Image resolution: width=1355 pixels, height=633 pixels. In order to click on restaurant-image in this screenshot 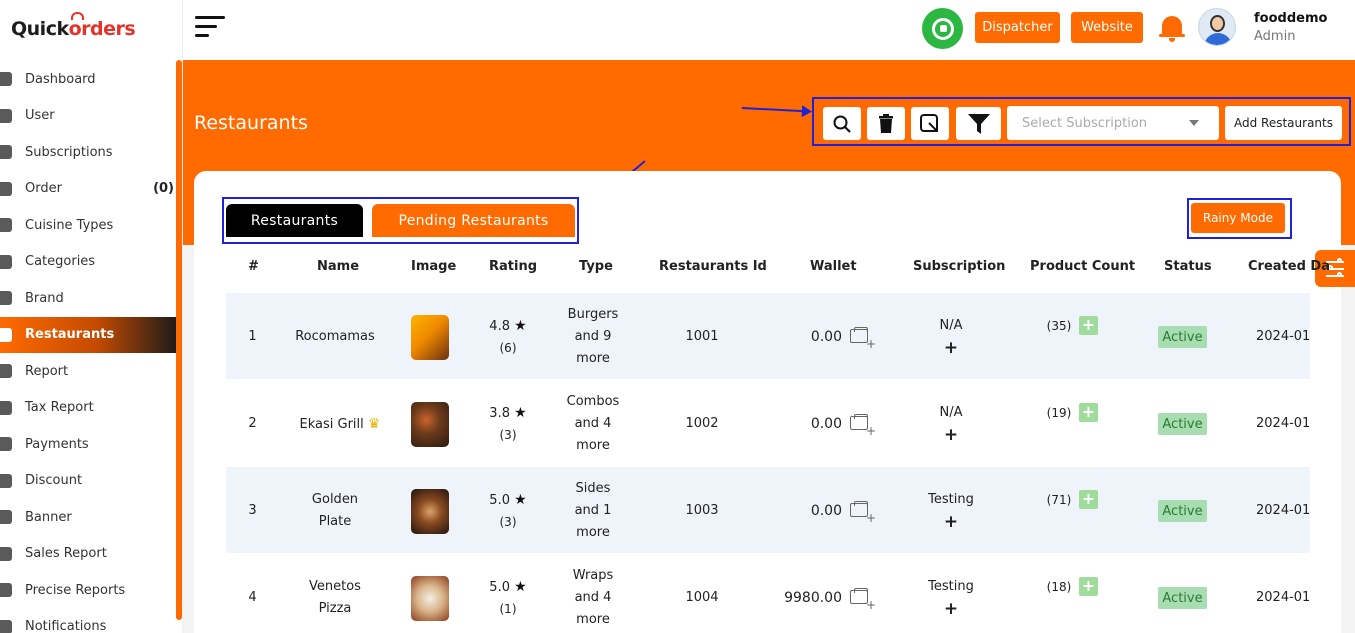, I will do `click(430, 424)`.